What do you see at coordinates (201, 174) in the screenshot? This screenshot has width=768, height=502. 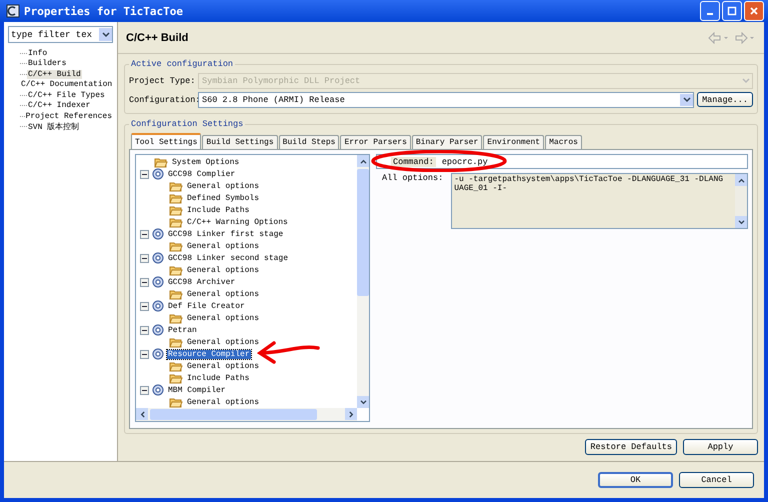 I see `tree-item: GCC98 Complier` at bounding box center [201, 174].